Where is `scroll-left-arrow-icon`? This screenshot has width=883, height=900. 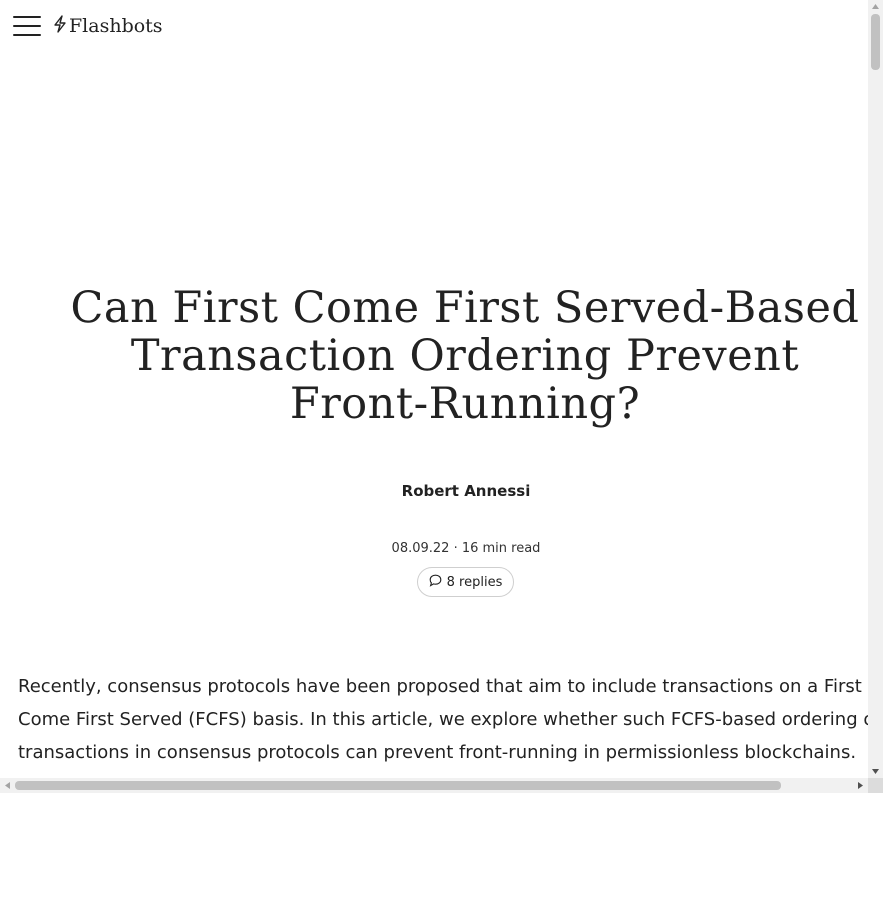
scroll-left-arrow-icon is located at coordinates (7, 785).